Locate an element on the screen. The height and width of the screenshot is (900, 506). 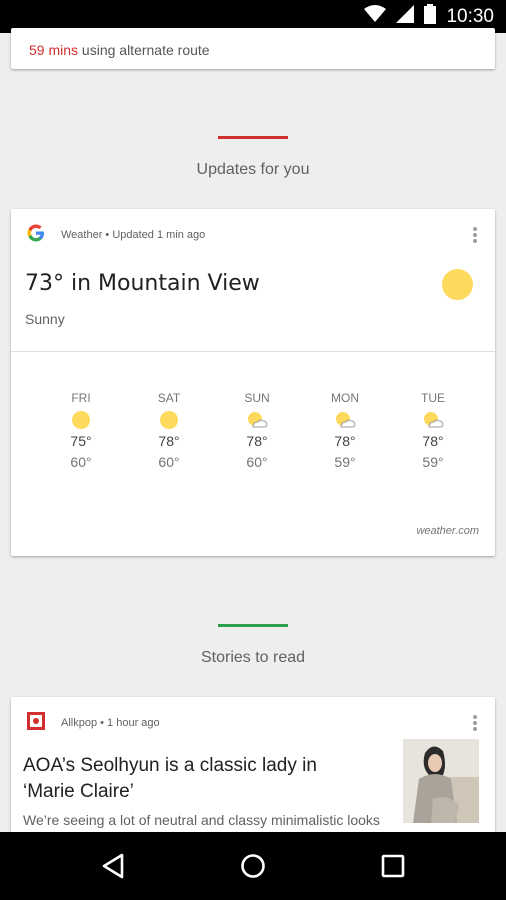
home-icon is located at coordinates (253, 866).